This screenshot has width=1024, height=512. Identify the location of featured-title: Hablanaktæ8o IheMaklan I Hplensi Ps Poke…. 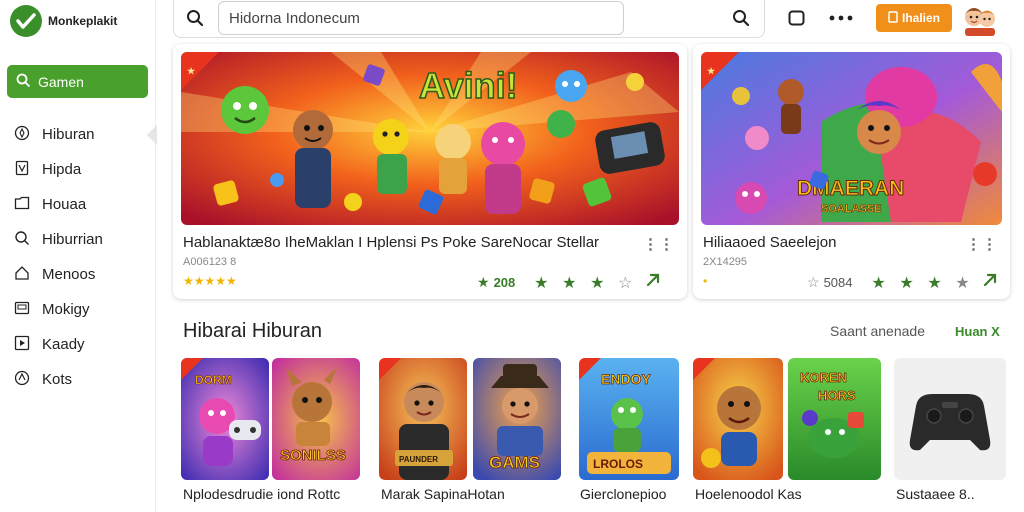
(391, 242).